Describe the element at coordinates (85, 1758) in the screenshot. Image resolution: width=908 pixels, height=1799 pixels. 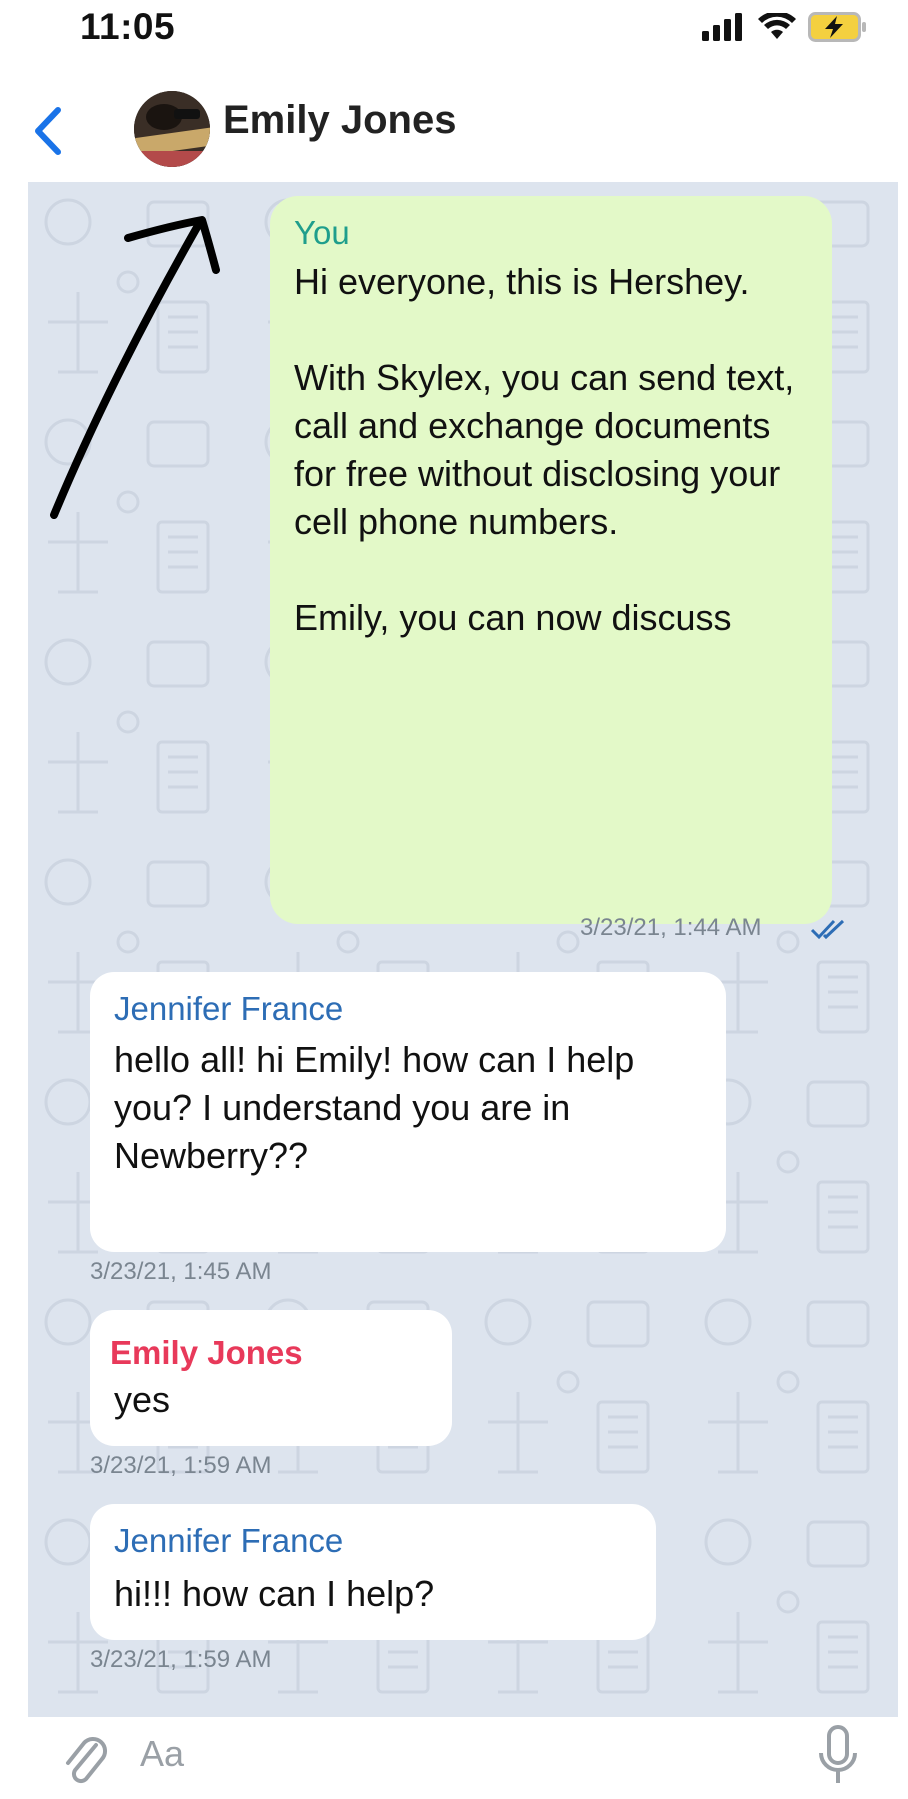
I see `paperclip-icon` at that location.